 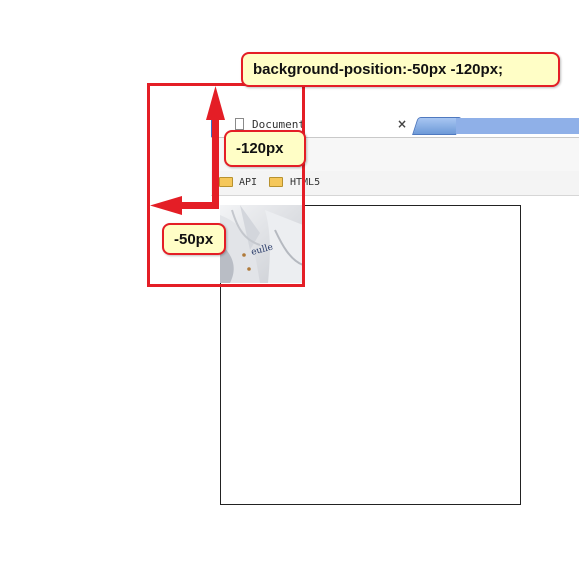 I want to click on css-rule-callout: background-position:-50px -120px;, so click(x=400, y=69).